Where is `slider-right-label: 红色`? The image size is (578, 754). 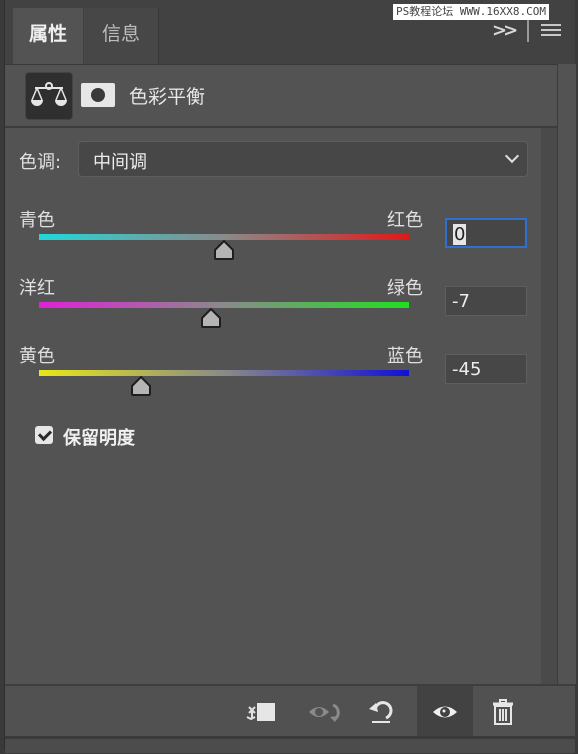
slider-right-label: 红色 is located at coordinates (405, 220).